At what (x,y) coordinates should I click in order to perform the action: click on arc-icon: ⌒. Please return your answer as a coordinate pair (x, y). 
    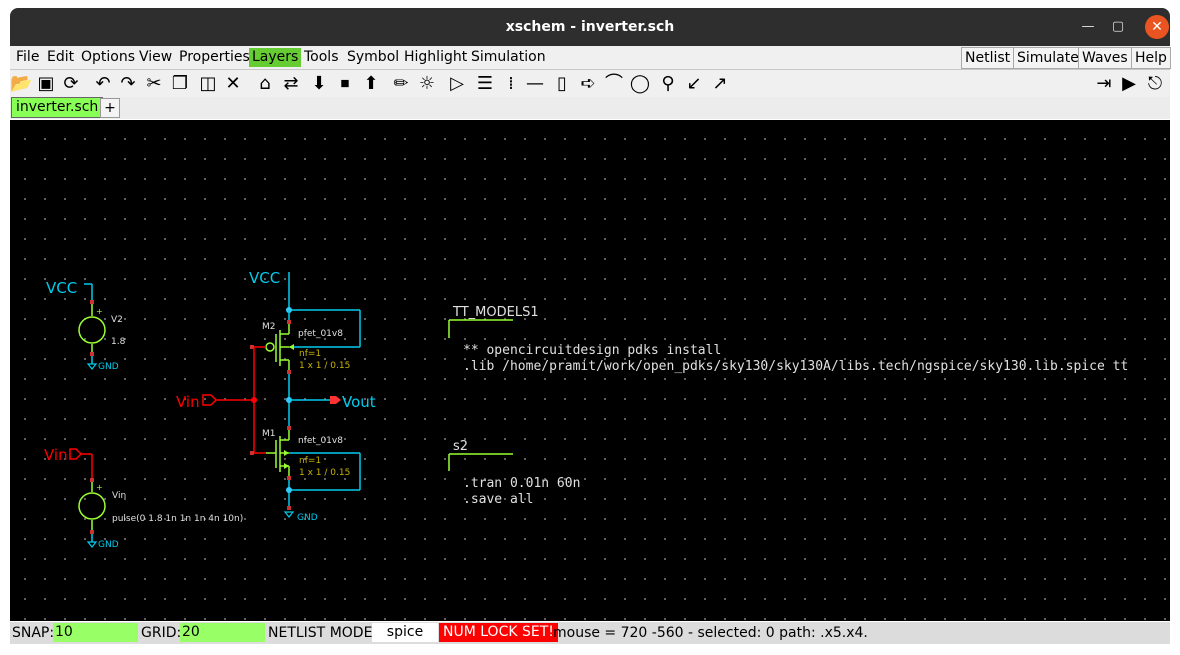
    Looking at the image, I should click on (614, 84).